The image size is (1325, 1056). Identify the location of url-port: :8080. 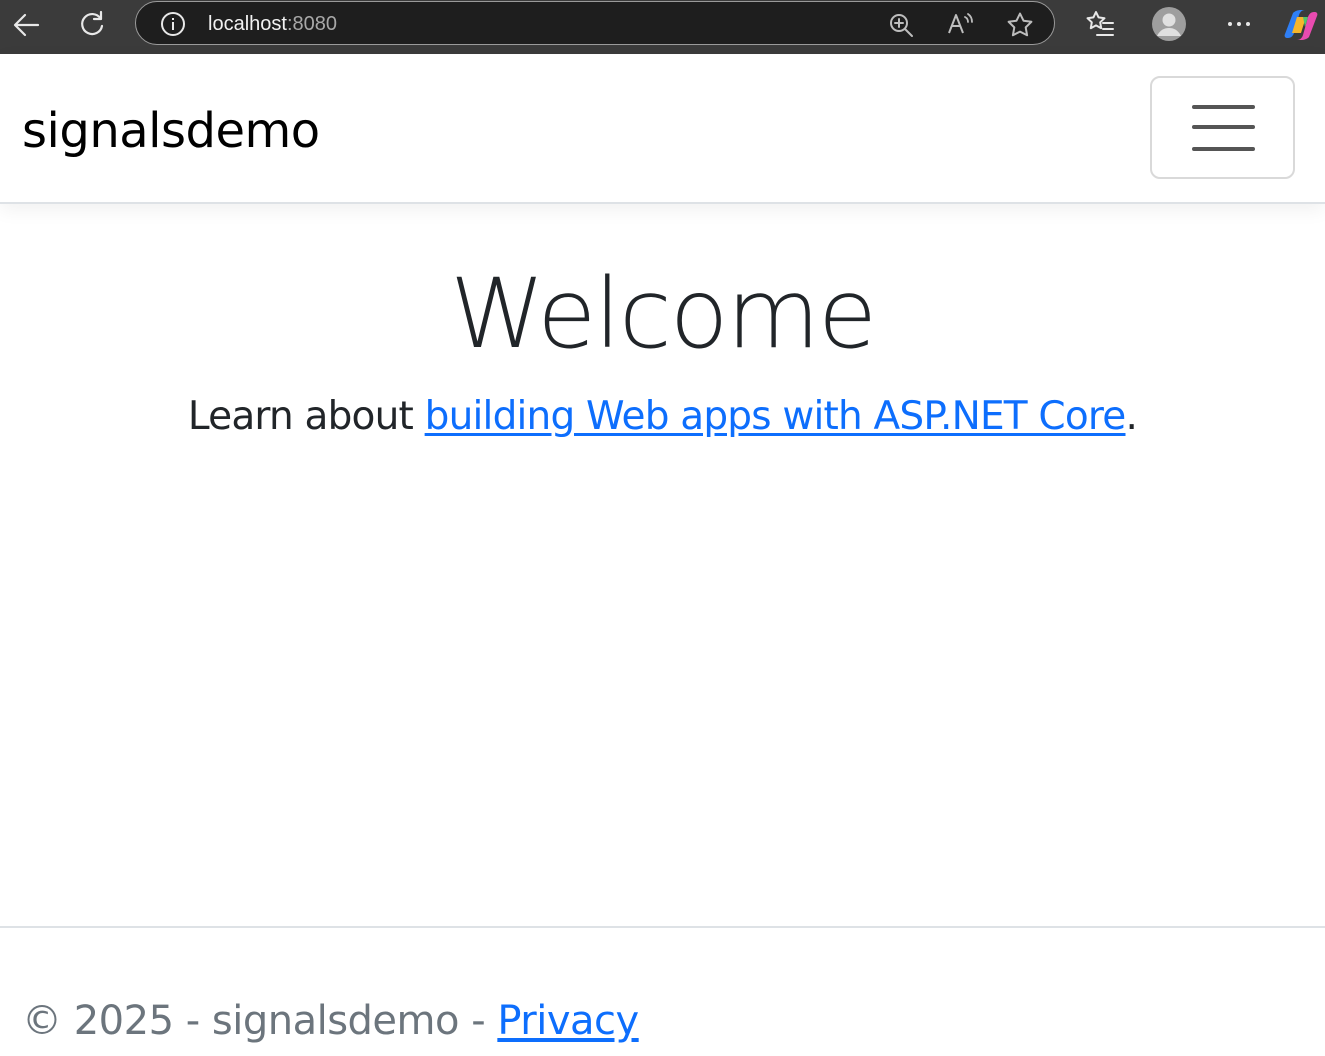
(311, 24).